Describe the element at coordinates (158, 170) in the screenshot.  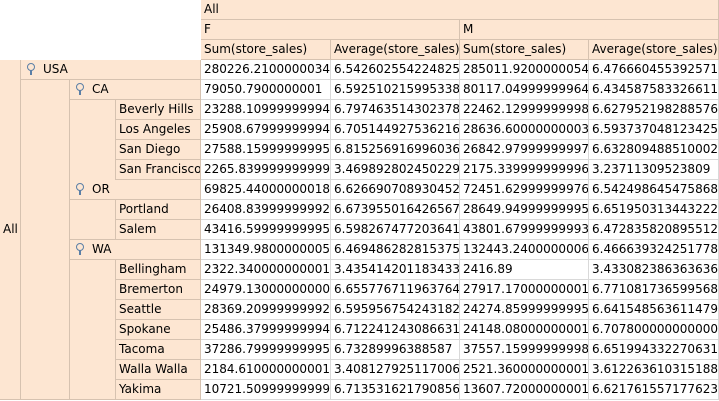
I see `row-header-city: San Francisco` at that location.